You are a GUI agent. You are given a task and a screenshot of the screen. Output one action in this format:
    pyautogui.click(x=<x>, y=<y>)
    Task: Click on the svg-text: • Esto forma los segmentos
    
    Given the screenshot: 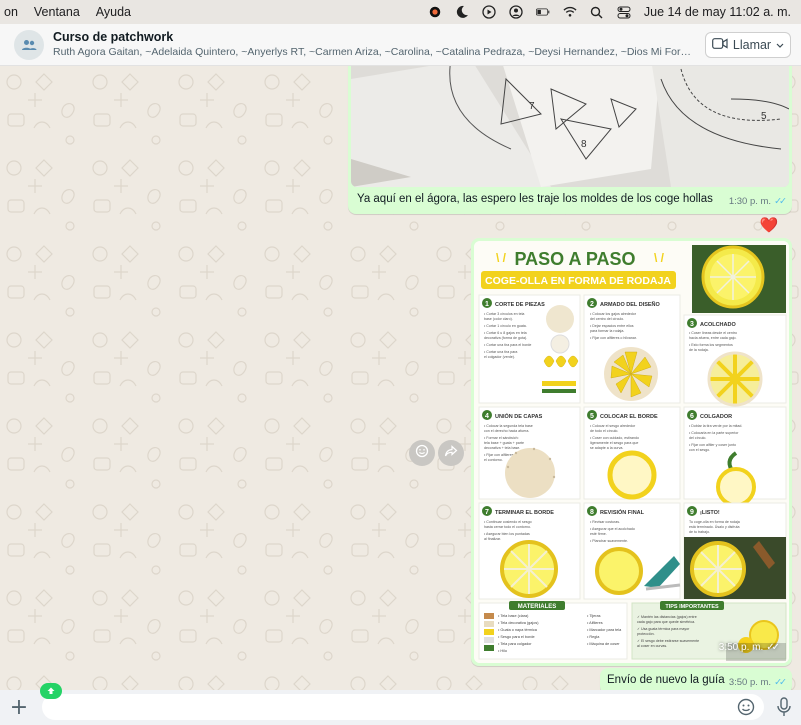 What is the action you would take?
    pyautogui.click(x=711, y=345)
    